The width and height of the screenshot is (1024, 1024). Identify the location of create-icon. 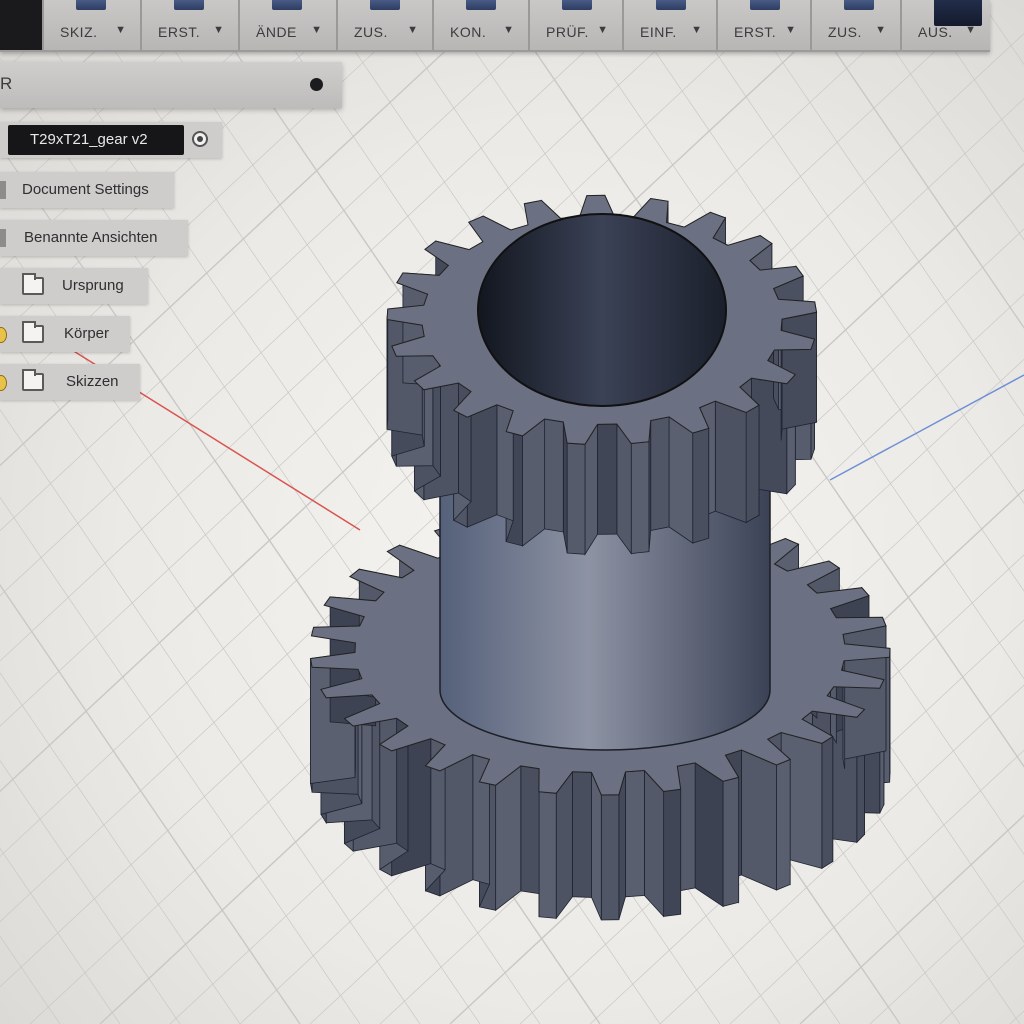
(189, 5).